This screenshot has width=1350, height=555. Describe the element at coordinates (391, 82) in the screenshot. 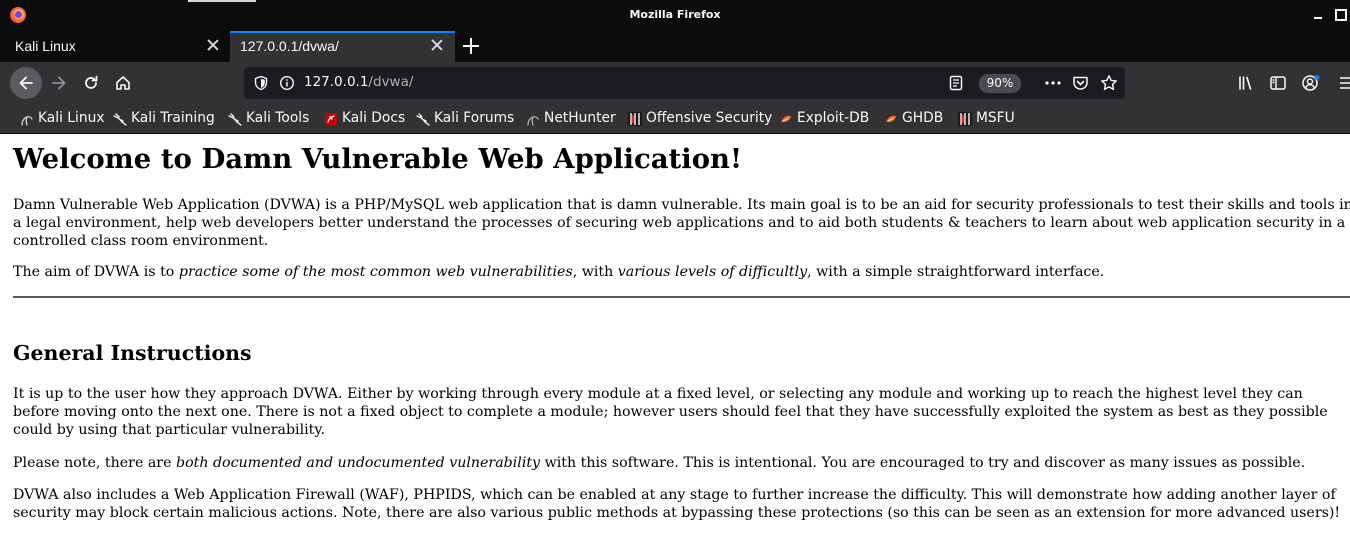

I see `url-path: /dvwa/` at that location.